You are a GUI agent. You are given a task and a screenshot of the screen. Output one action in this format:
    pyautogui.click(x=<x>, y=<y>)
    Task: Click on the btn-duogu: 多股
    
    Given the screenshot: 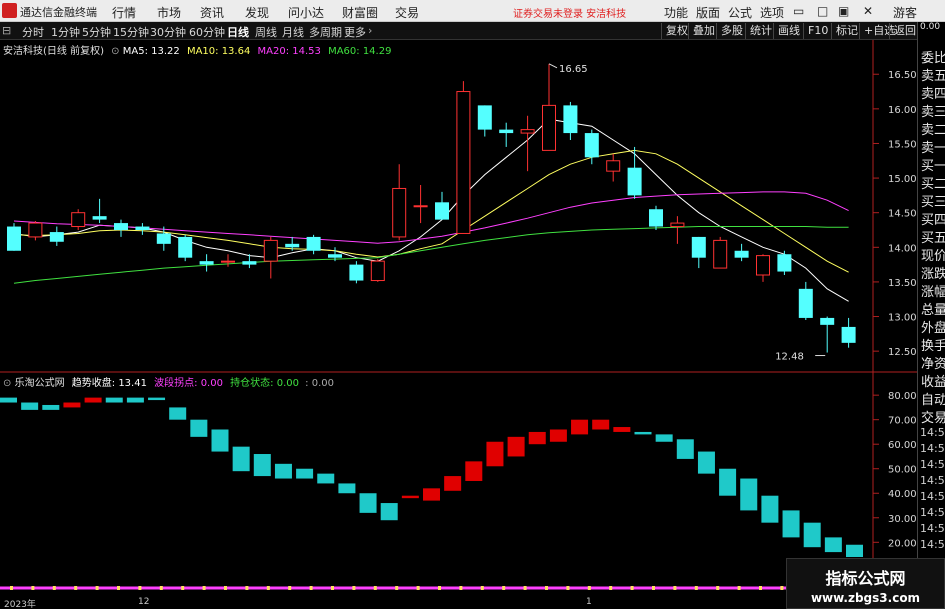 What is the action you would take?
    pyautogui.click(x=729, y=31)
    